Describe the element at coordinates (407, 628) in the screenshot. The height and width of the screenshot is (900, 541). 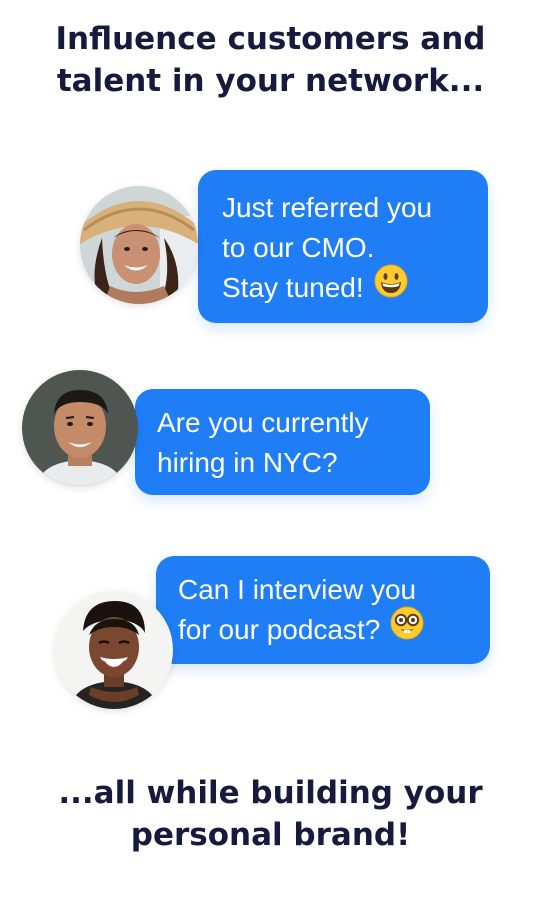
I see `nerd-face-icon` at that location.